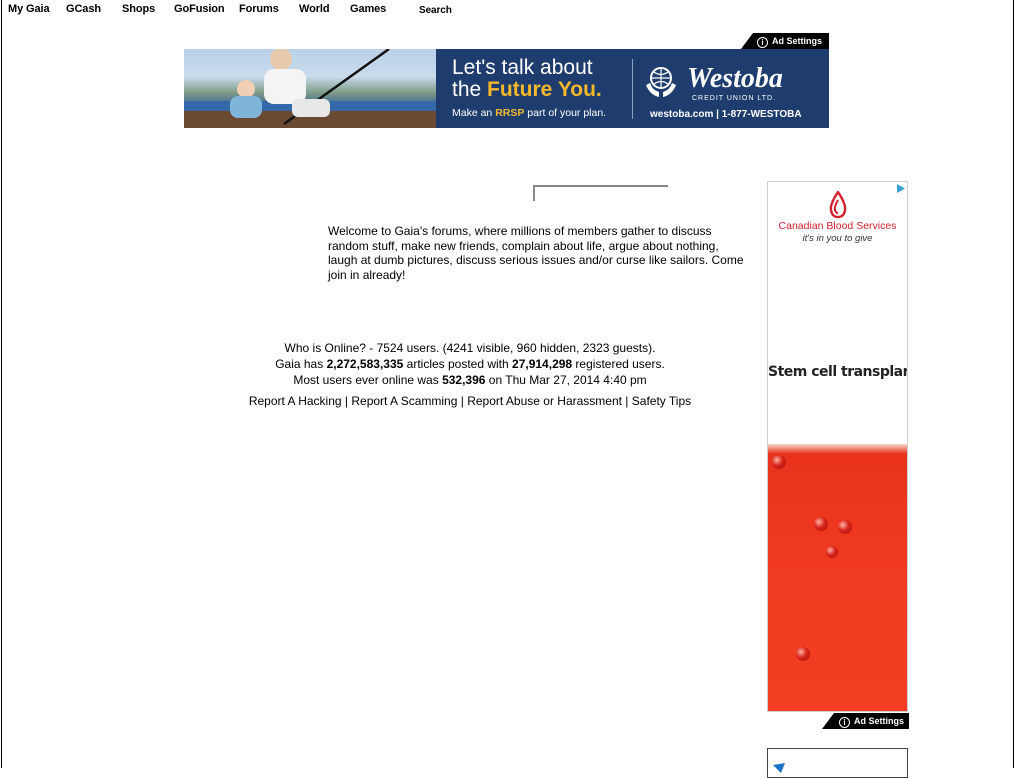 The height and width of the screenshot is (778, 1024). What do you see at coordinates (470, 89) in the screenshot?
I see `banner-headline-2-prefix: the` at bounding box center [470, 89].